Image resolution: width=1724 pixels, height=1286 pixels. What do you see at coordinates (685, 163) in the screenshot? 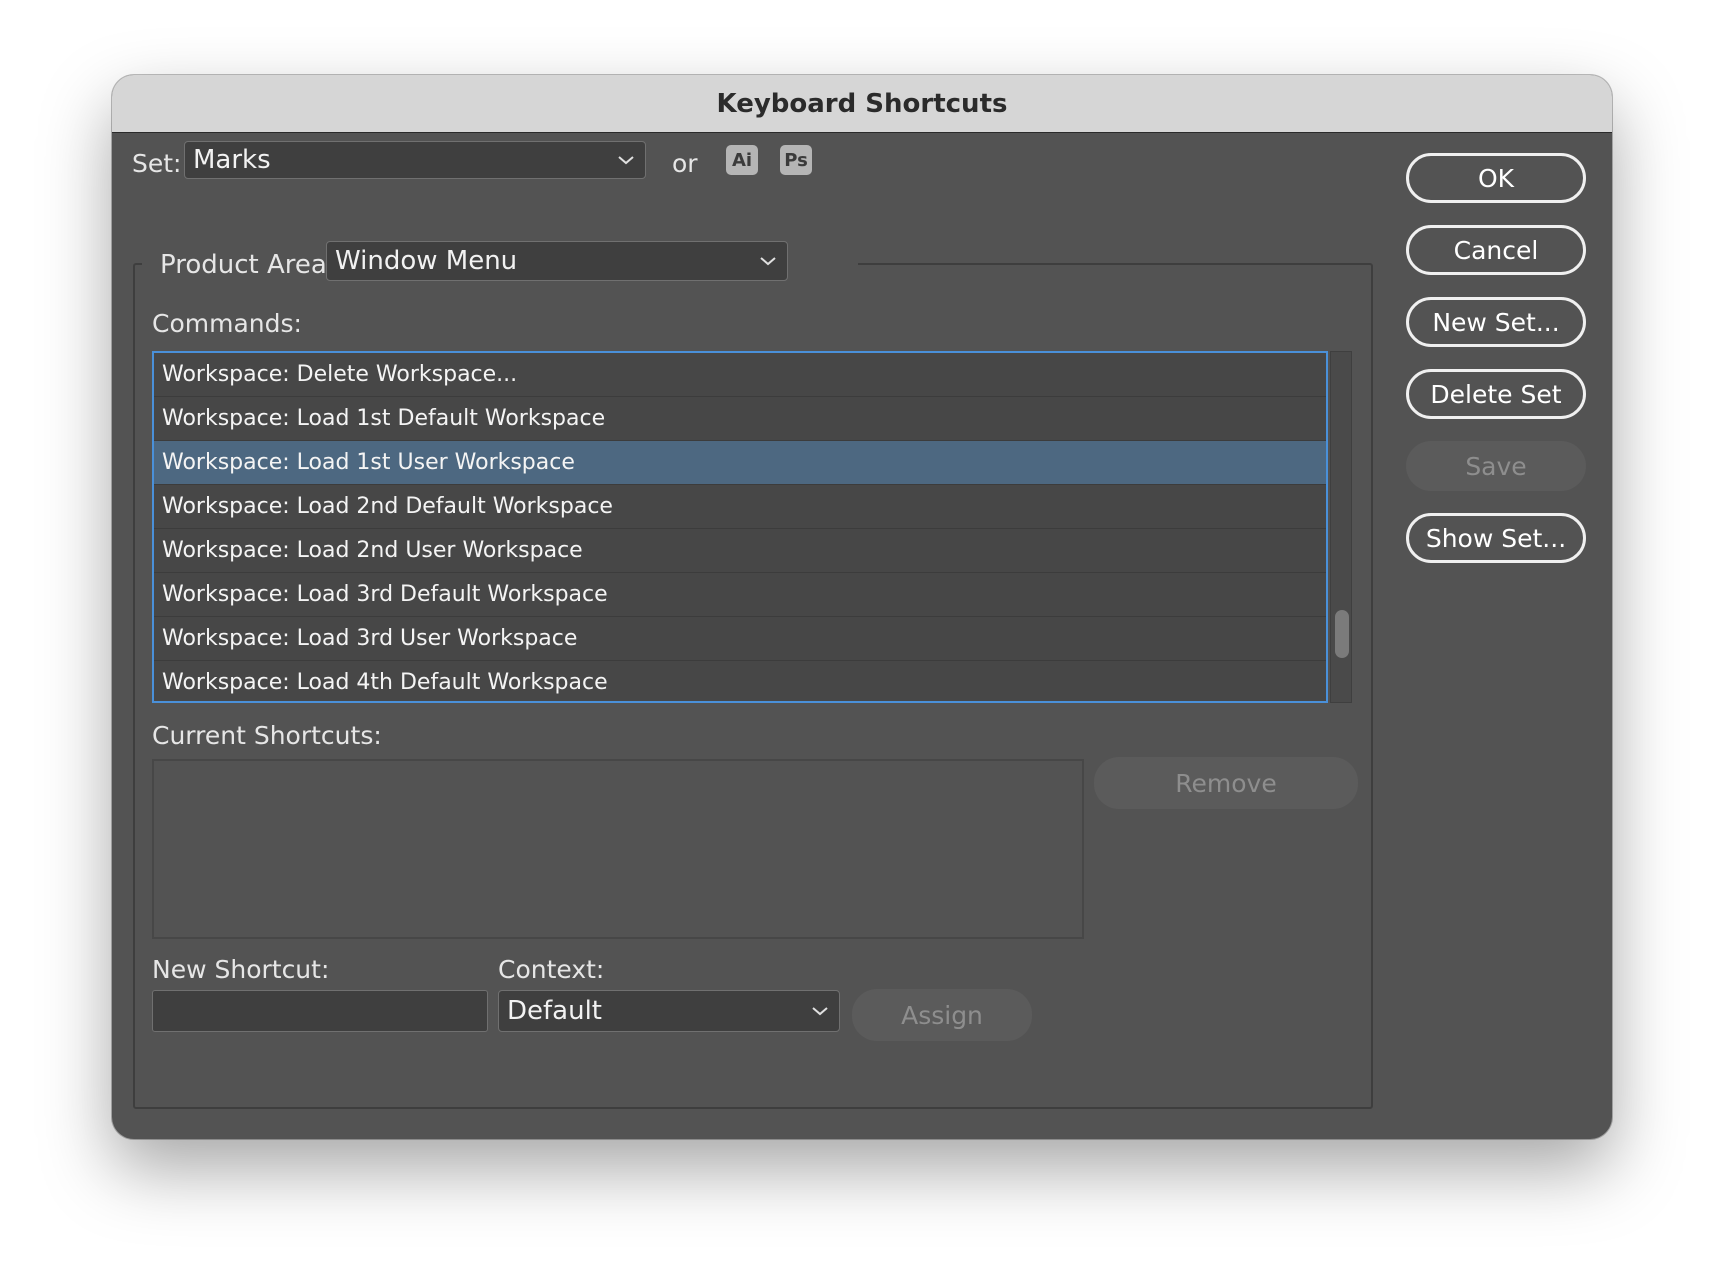
I see `or-label: or` at bounding box center [685, 163].